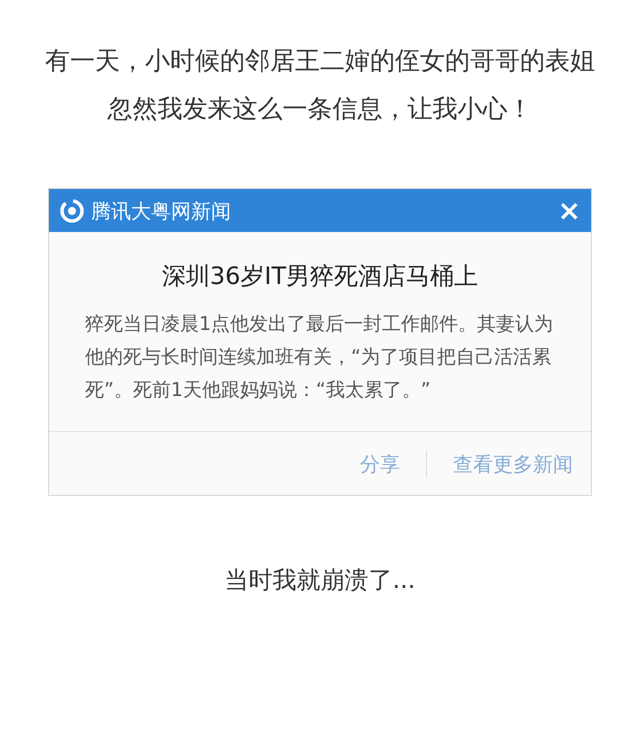 This screenshot has width=640, height=735. I want to click on popup-link: 分享, so click(380, 463).